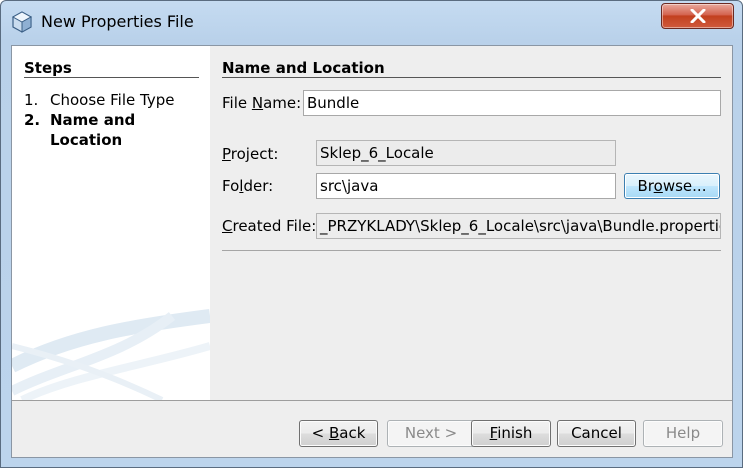 This screenshot has height=468, width=743. Describe the element at coordinates (22, 22) in the screenshot. I see `netbeans-cube-icon` at that location.